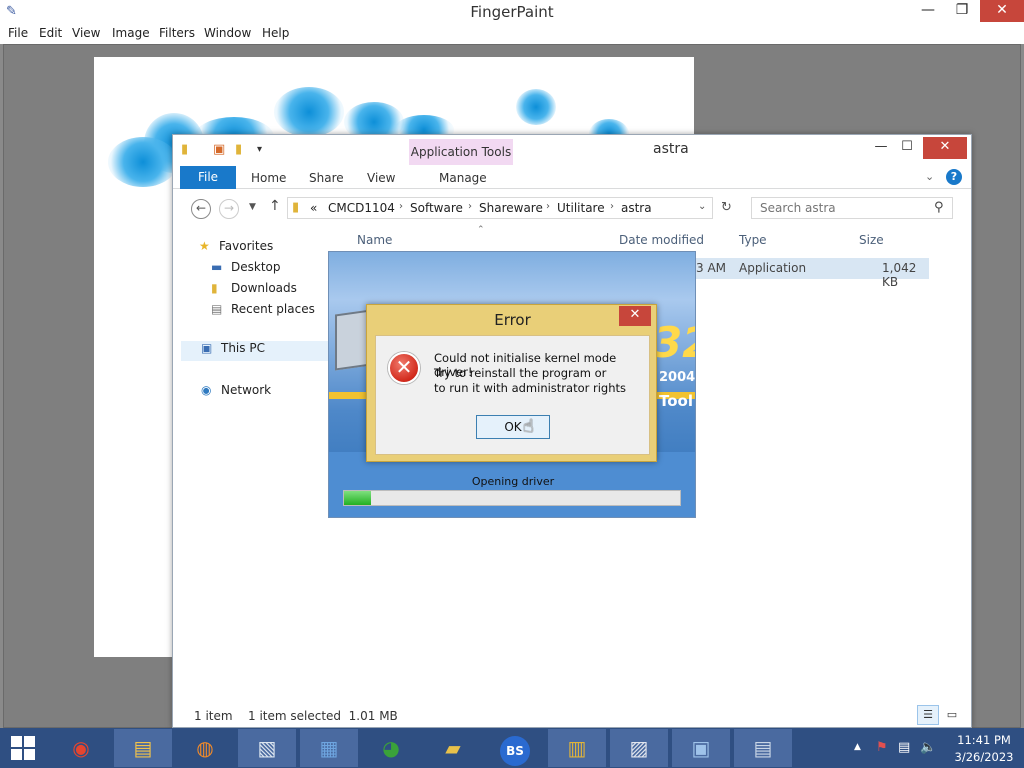 This screenshot has height=768, width=1024. I want to click on bs-app-icon: BS, so click(515, 748).